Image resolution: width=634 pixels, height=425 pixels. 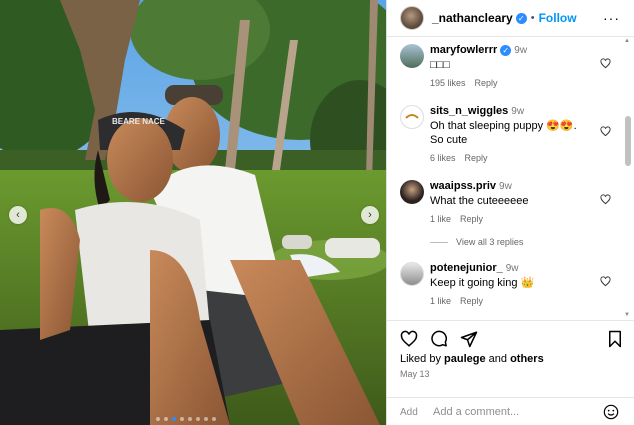 I want to click on add-comment-bar: Add, so click(x=510, y=411).